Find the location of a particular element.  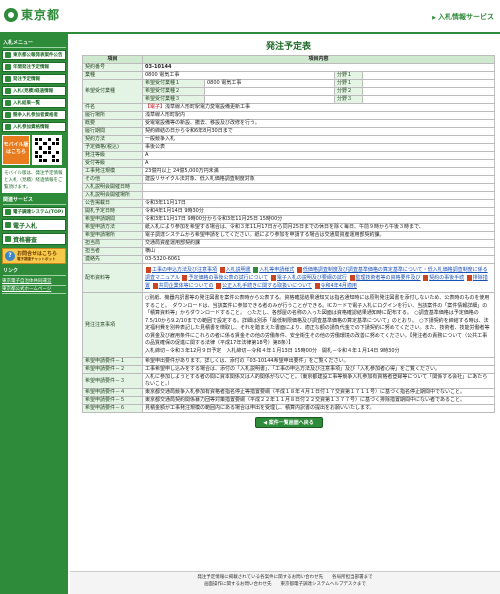

row-value: 令和3年11月17日 is located at coordinates (318, 203).